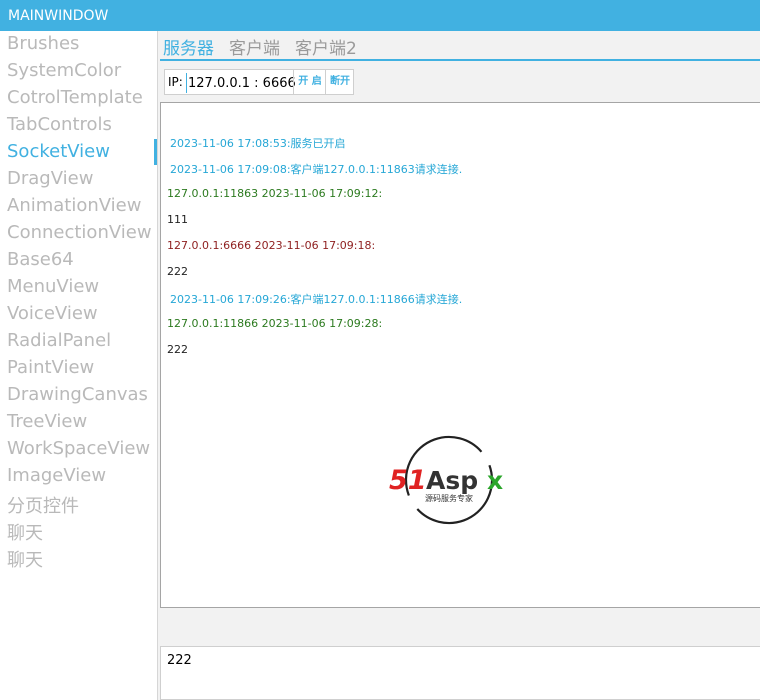 This screenshot has height=700, width=760. Describe the element at coordinates (339, 82) in the screenshot. I see `disconnect-button: 断开` at that location.